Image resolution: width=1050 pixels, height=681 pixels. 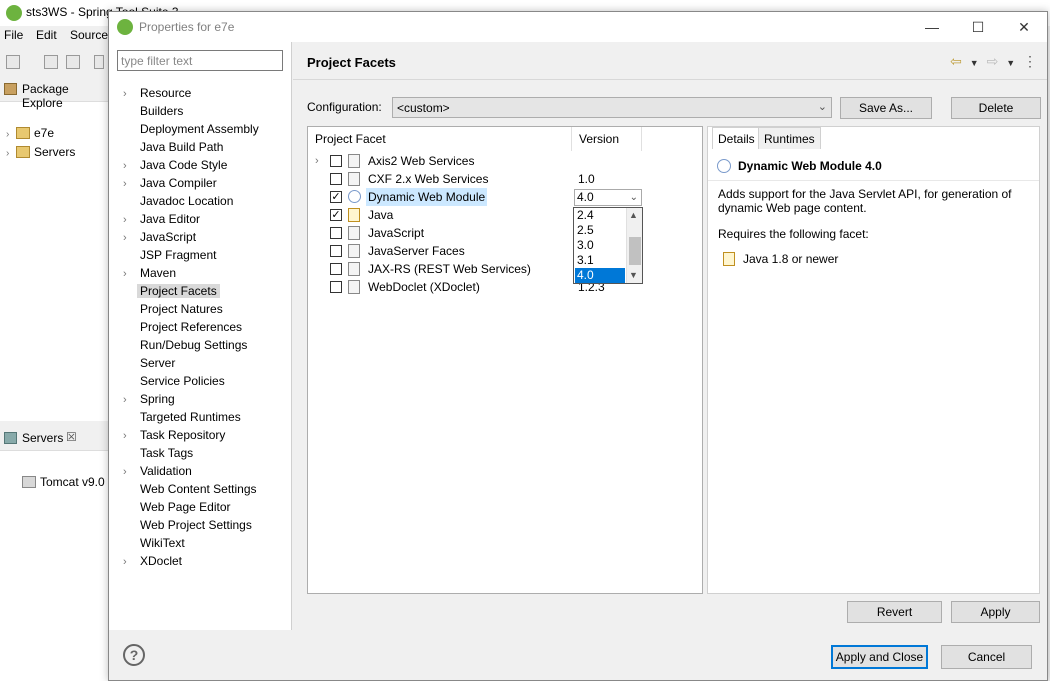 I want to click on nav-item-resource: › Resource, so click(x=158, y=93).